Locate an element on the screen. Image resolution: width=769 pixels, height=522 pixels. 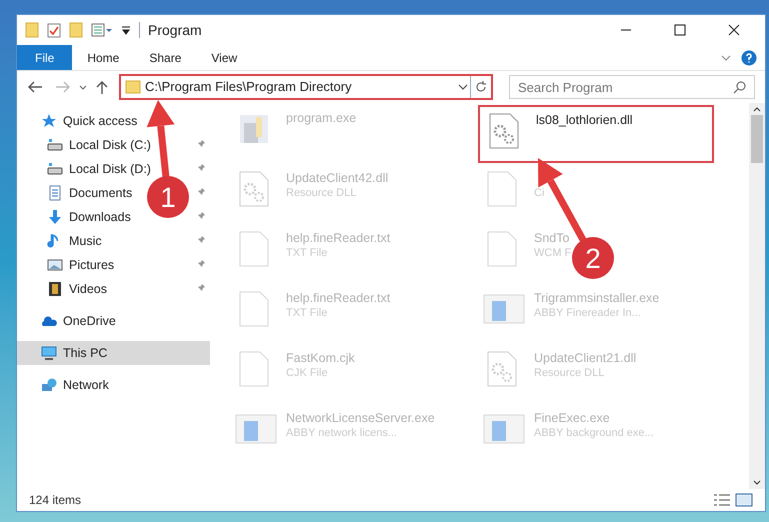
file-name: UpdateClient42.dll is located at coordinates (337, 177).